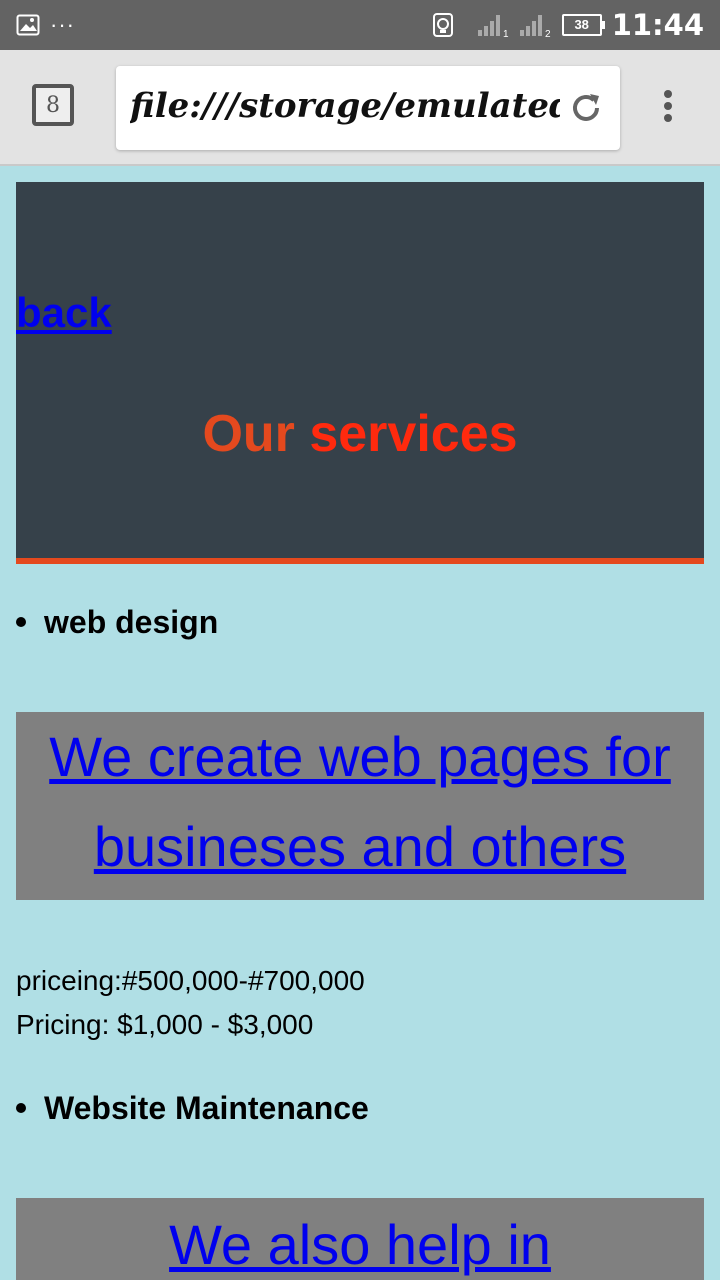 Image resolution: width=720 pixels, height=1280 pixels. What do you see at coordinates (62, 24) in the screenshot?
I see `more-notifications-indicator: ···` at bounding box center [62, 24].